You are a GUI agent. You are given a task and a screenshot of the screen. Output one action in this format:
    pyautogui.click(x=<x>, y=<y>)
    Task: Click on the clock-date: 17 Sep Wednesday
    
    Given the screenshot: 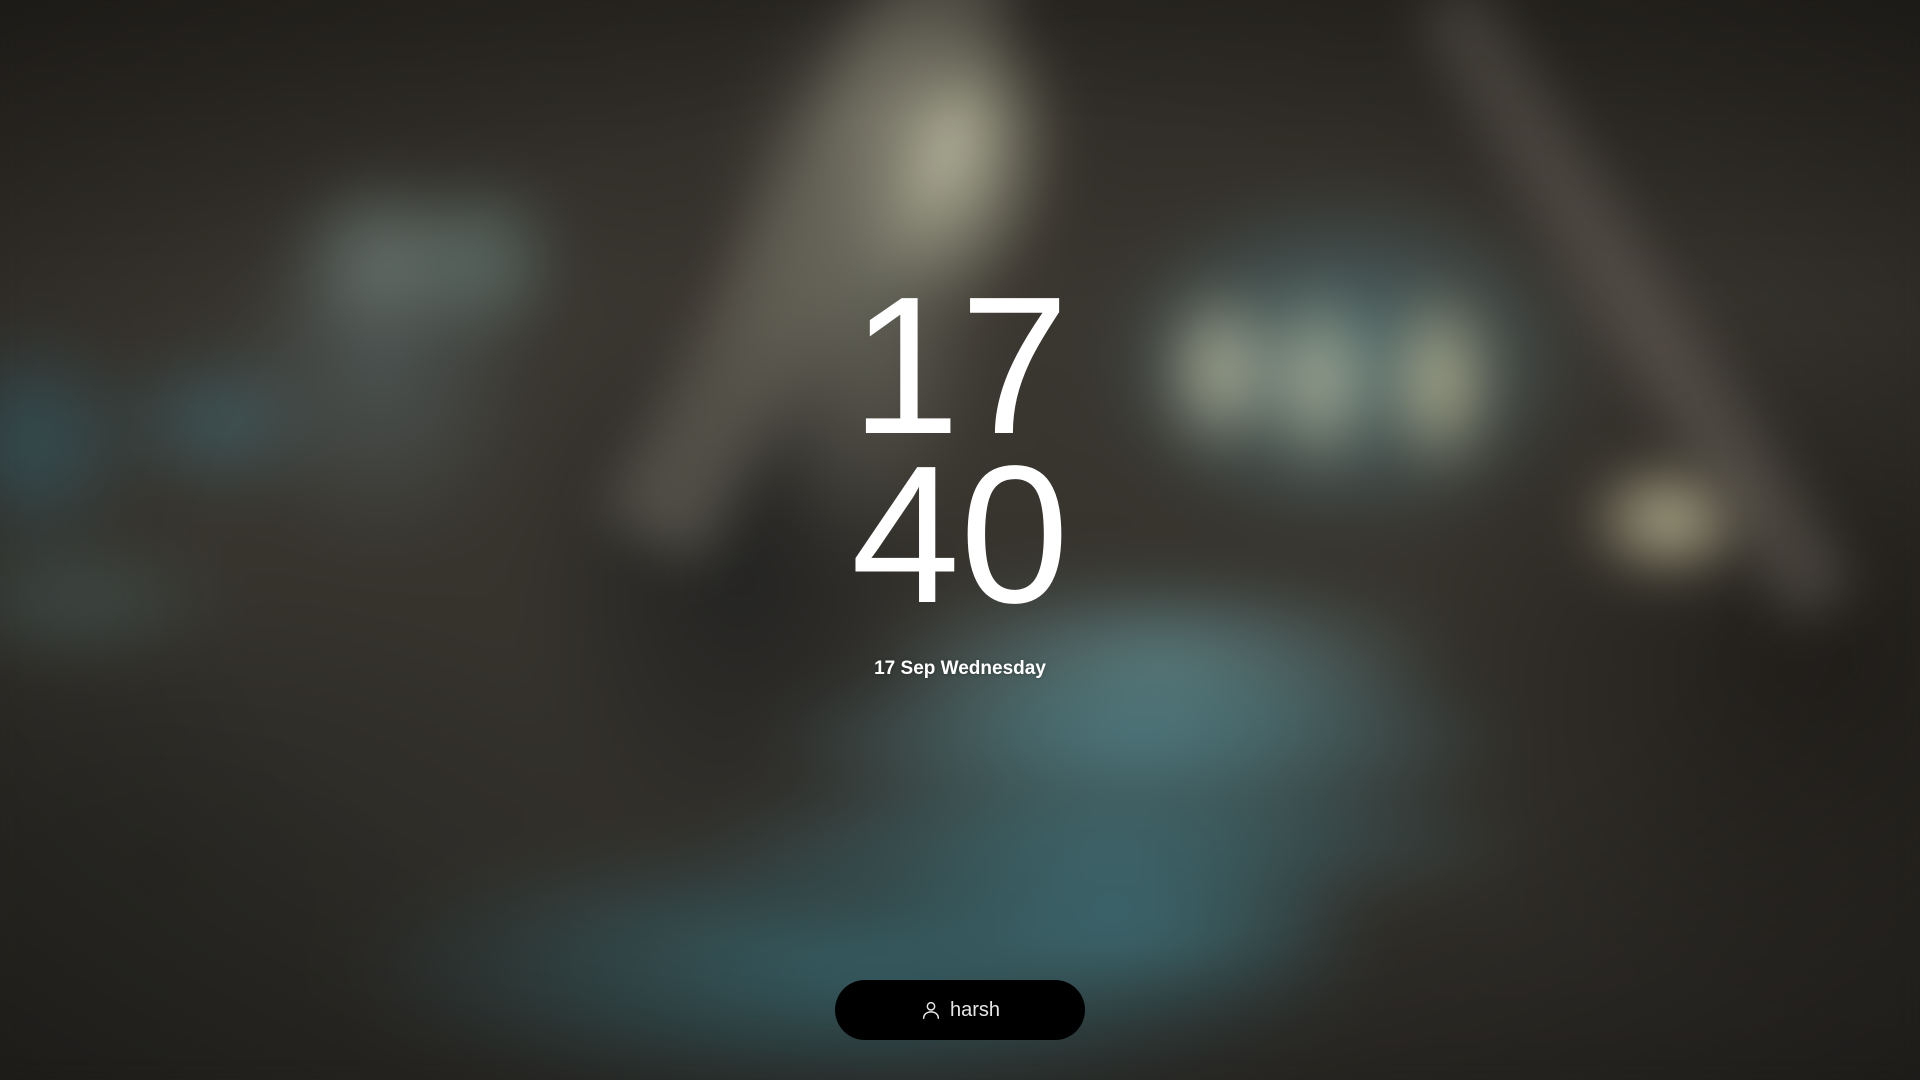 What is the action you would take?
    pyautogui.click(x=960, y=668)
    